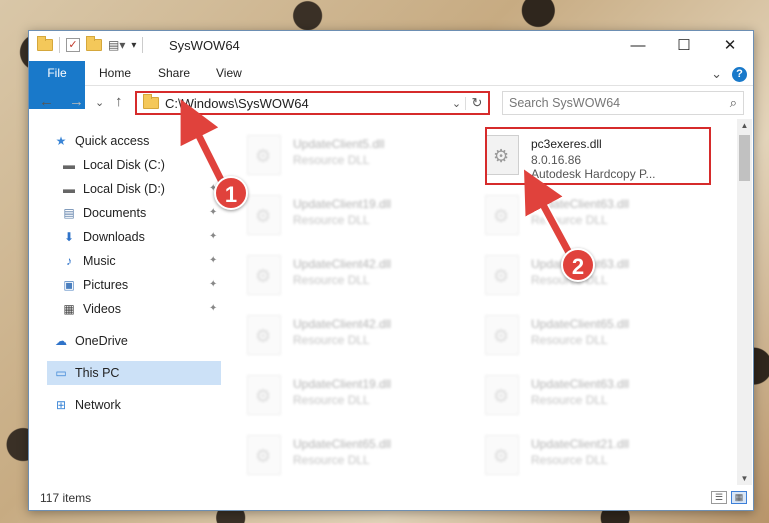  I want to click on callout-two: 2, so click(578, 265).